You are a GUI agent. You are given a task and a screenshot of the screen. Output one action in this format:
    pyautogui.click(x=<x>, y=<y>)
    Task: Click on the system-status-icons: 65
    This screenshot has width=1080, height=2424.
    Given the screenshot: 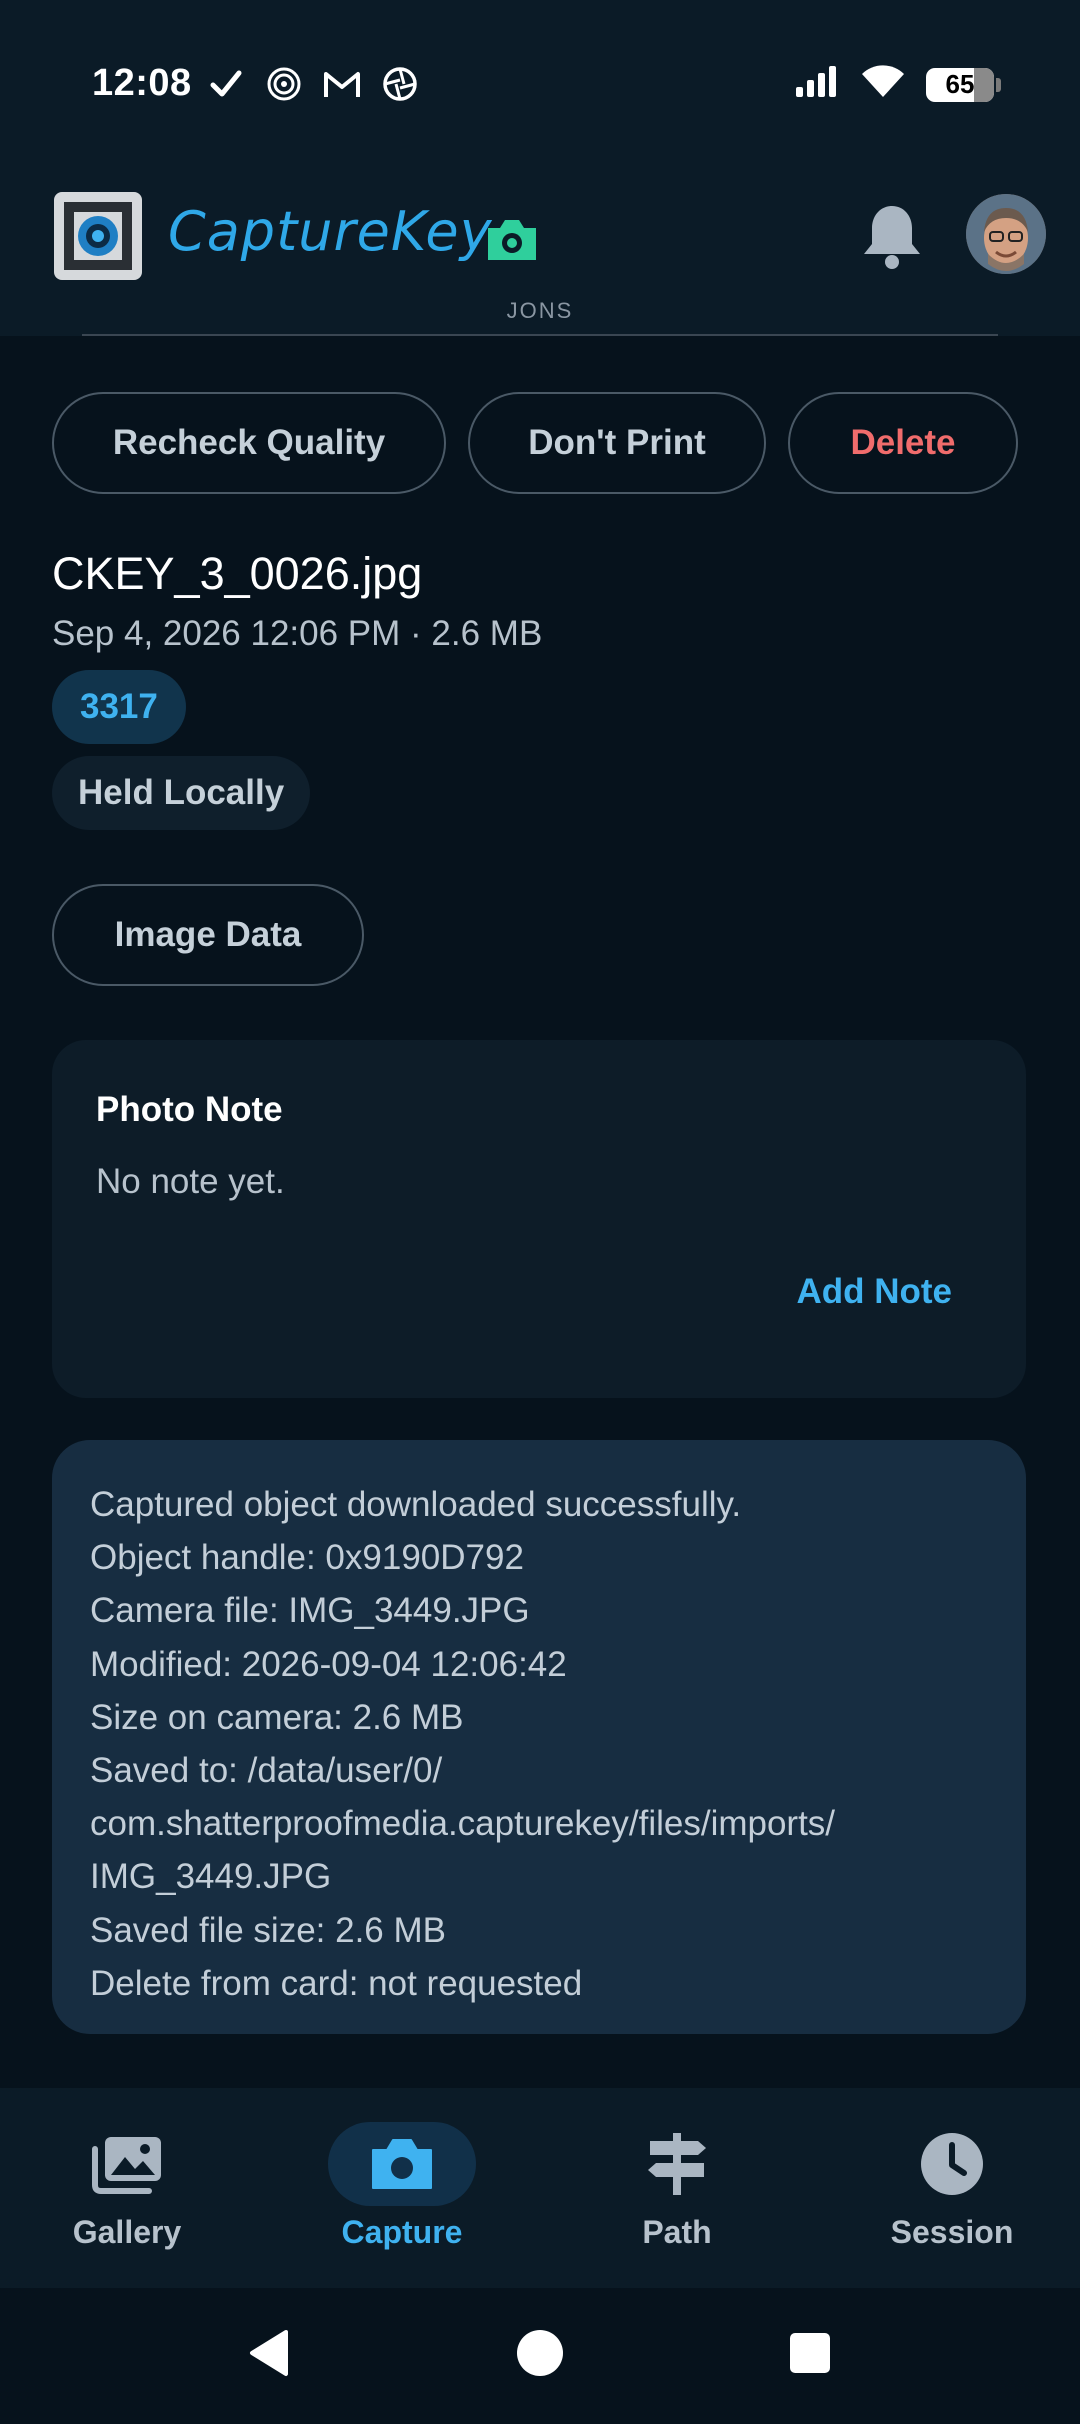 What is the action you would take?
    pyautogui.click(x=897, y=84)
    